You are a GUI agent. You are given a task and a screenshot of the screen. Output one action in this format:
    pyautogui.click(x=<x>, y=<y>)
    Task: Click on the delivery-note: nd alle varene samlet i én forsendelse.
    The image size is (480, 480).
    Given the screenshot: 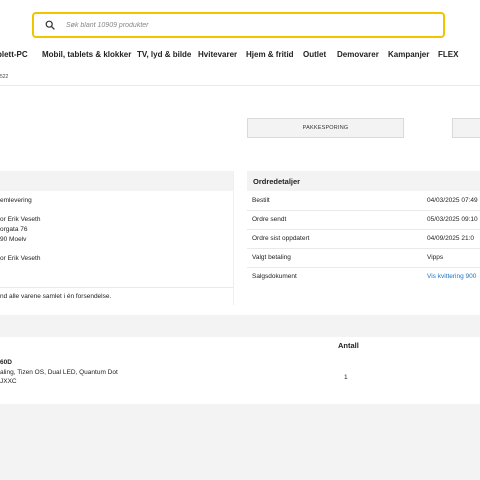 What is the action you would take?
    pyautogui.click(x=56, y=296)
    